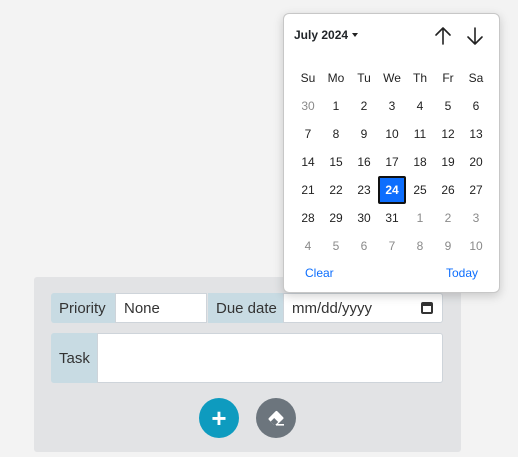 This screenshot has height=457, width=518. Describe the element at coordinates (83, 308) in the screenshot. I see `priority-label: Priority` at that location.